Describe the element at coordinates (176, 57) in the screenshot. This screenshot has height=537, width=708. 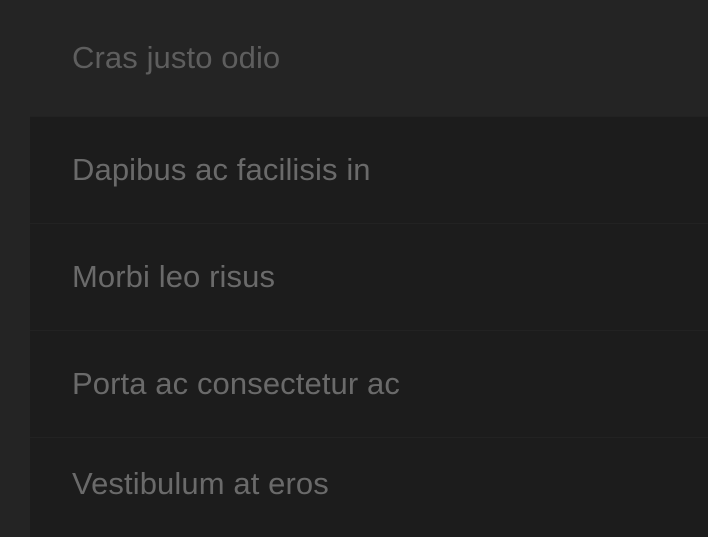
I see `list-item-label: Cras justo odio` at that location.